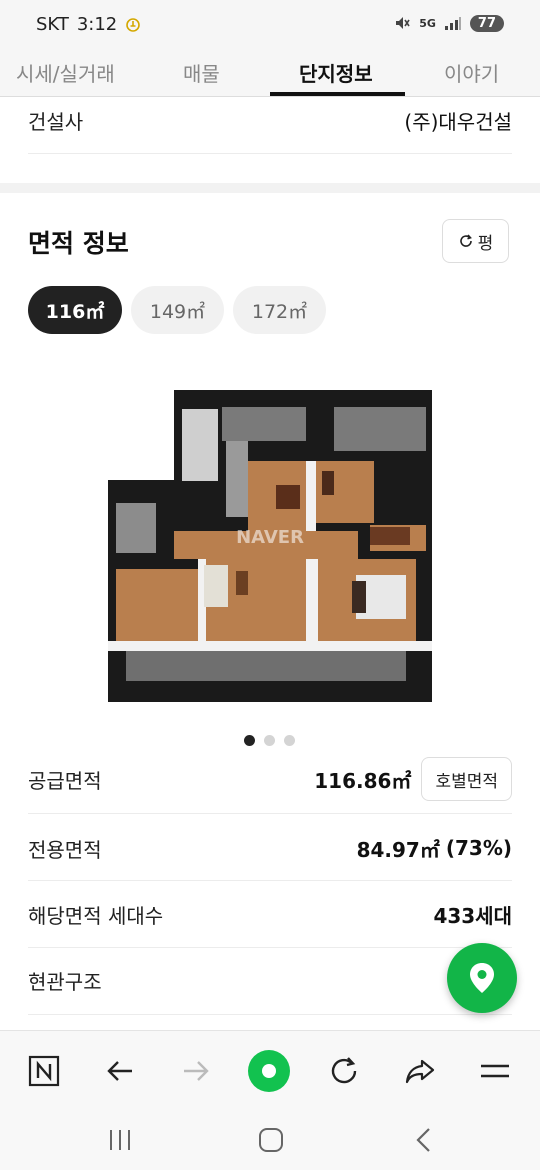  I want to click on menu-icon, so click(495, 1071).